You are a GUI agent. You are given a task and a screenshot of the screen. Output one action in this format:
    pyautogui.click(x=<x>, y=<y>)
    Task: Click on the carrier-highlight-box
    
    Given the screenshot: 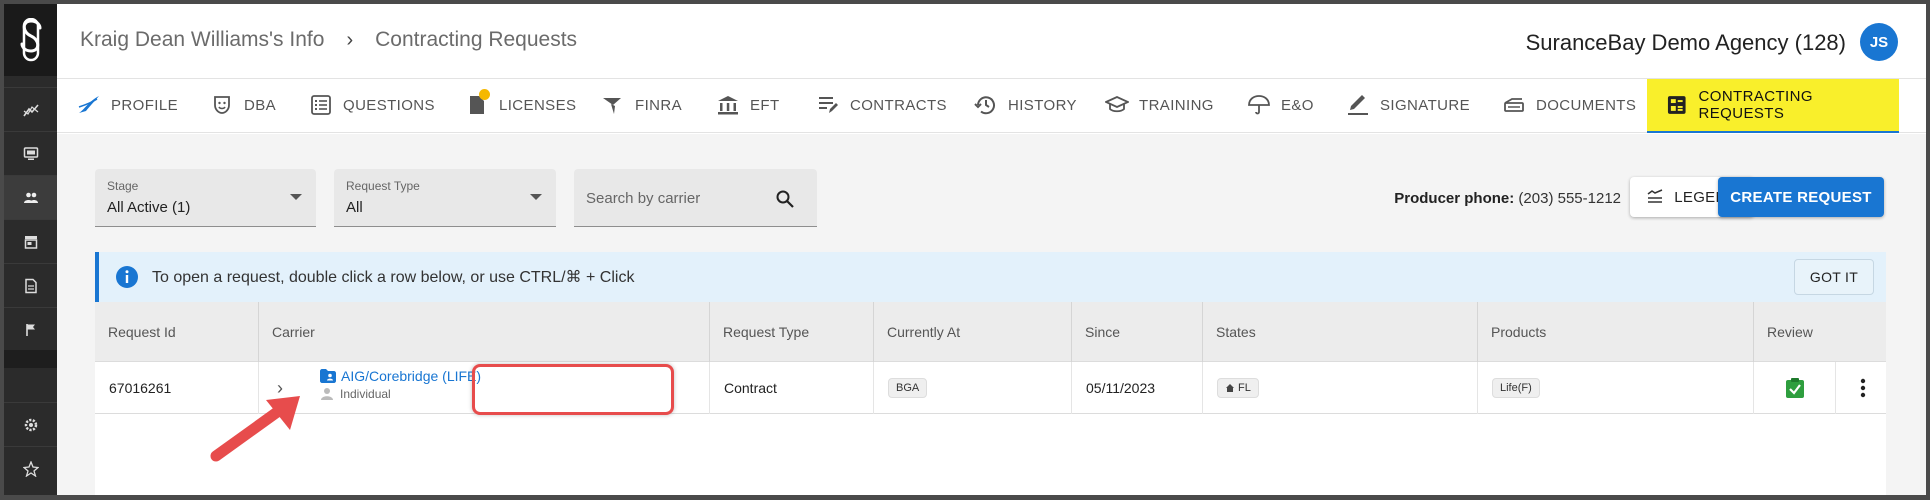 What is the action you would take?
    pyautogui.click(x=573, y=389)
    